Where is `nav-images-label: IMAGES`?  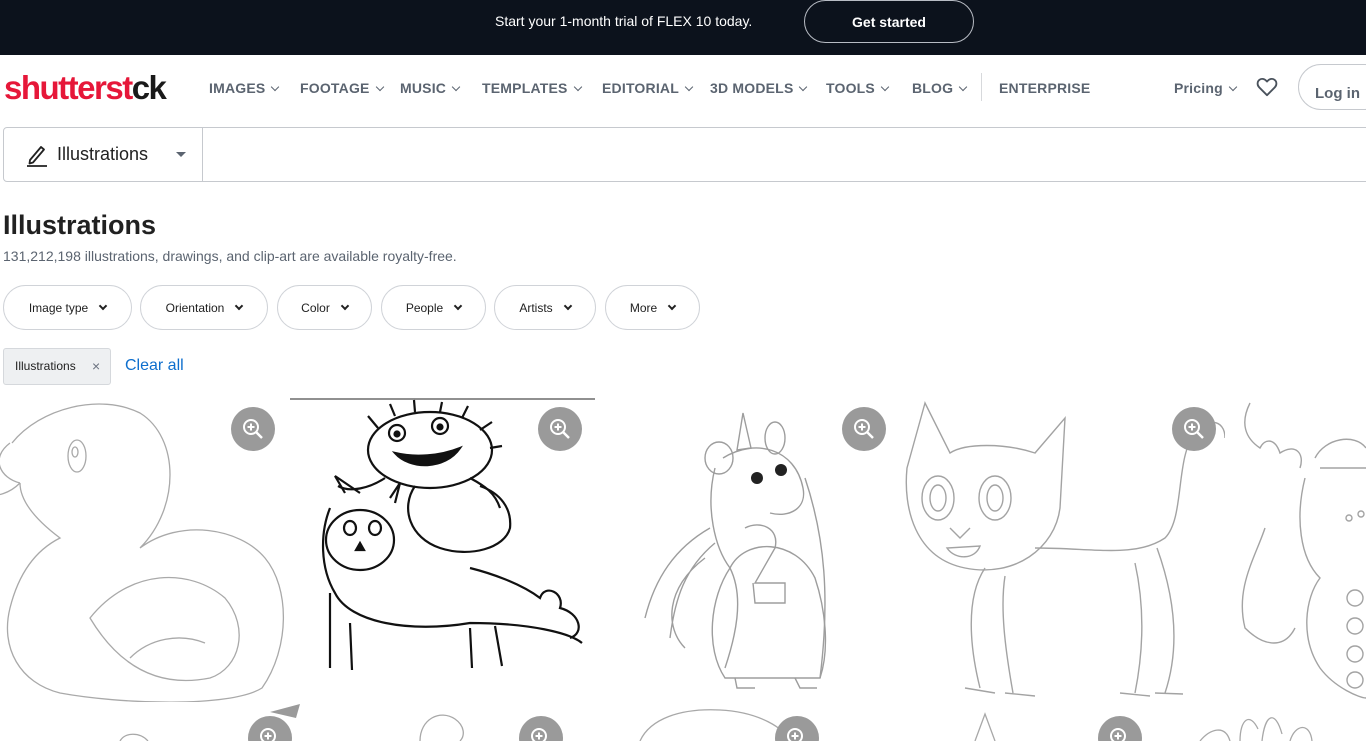
nav-images-label: IMAGES is located at coordinates (237, 88).